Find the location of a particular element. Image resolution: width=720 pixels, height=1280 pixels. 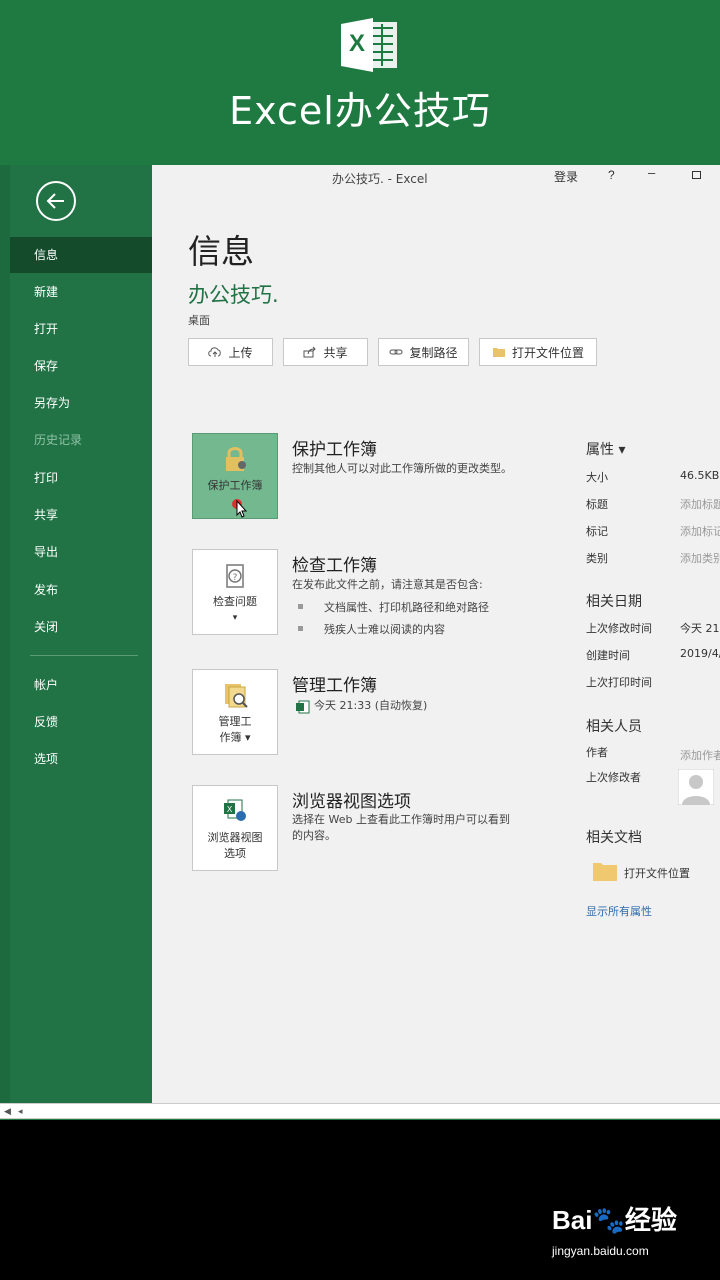

avatar is located at coordinates (696, 787).